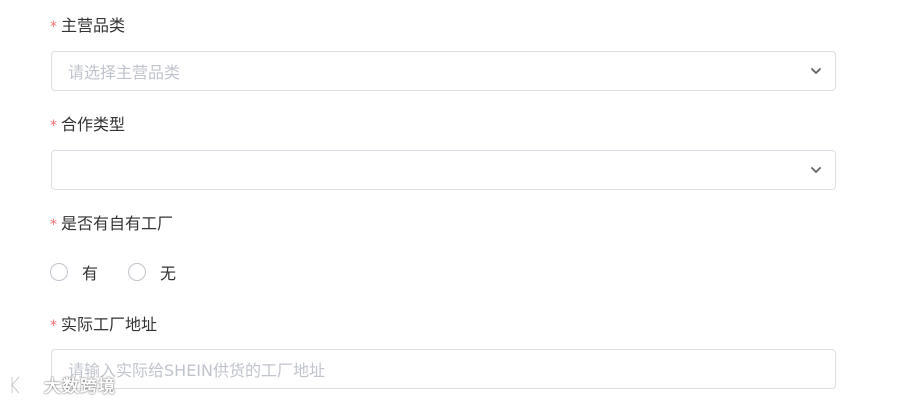  I want to click on cooperation-label: * 合作类型, so click(87, 125).